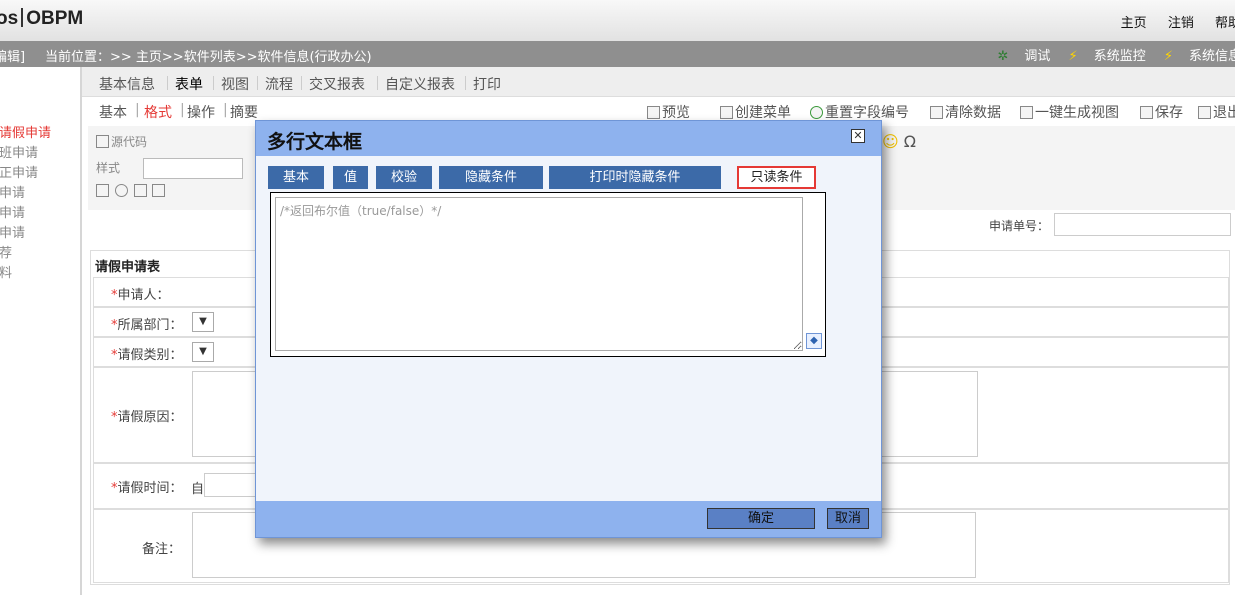  I want to click on trash-icon, so click(936, 112).